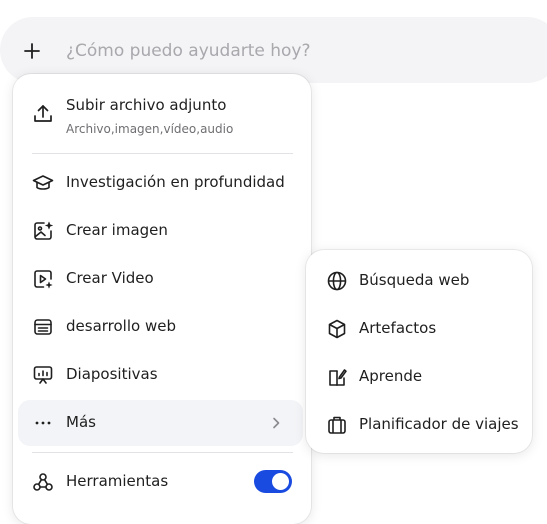 The width and height of the screenshot is (547, 524). I want to click on deep-research-item: Investigación en profundidad, so click(160, 183).